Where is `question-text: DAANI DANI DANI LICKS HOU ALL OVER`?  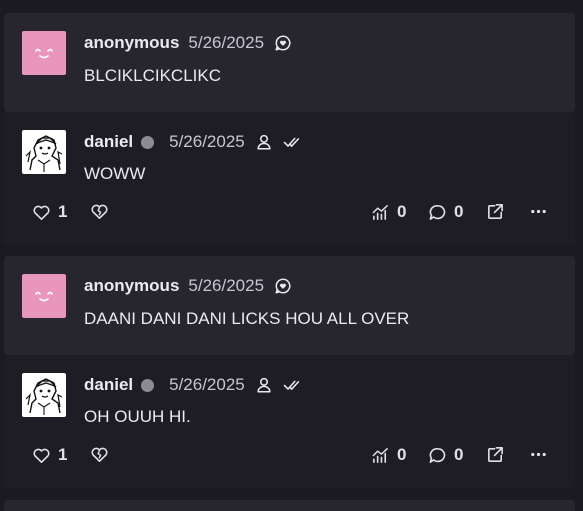
question-text: DAANI DANI DANI LICKS HOU ALL OVER is located at coordinates (247, 318).